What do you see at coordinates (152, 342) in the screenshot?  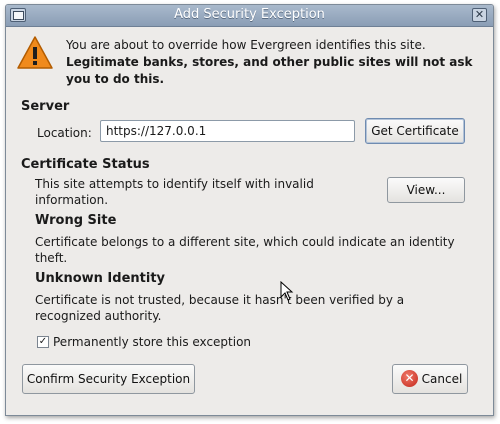 I see `permanent-store-label: Permanently store this exception` at bounding box center [152, 342].